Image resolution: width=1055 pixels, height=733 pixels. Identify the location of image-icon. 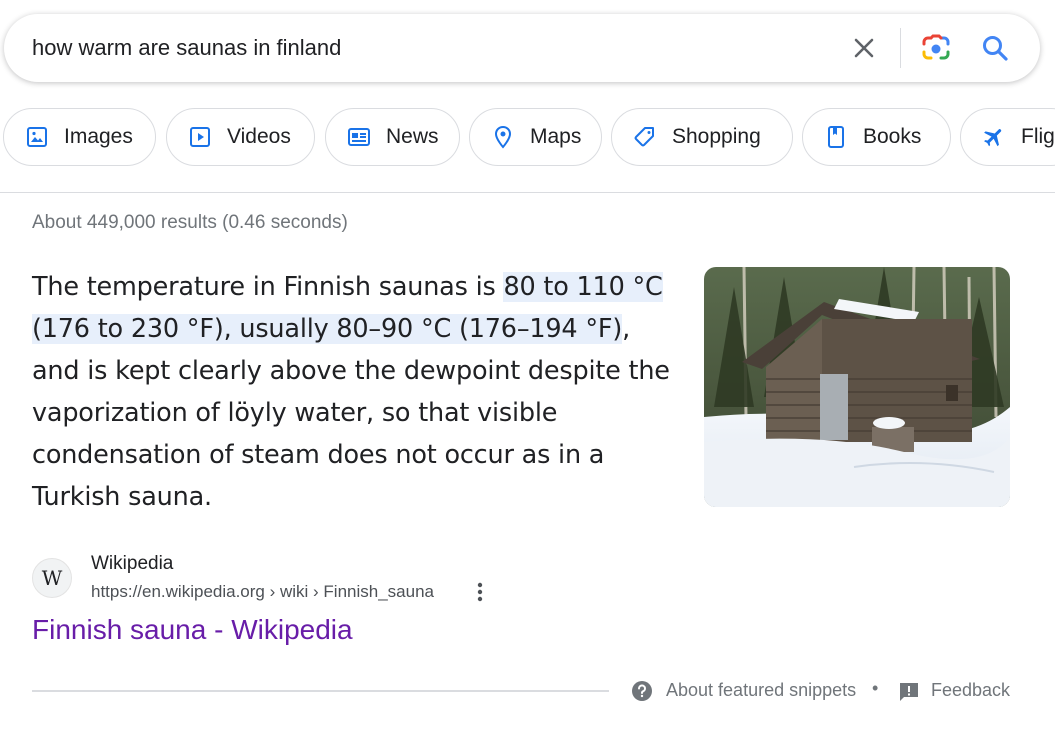
(37, 137).